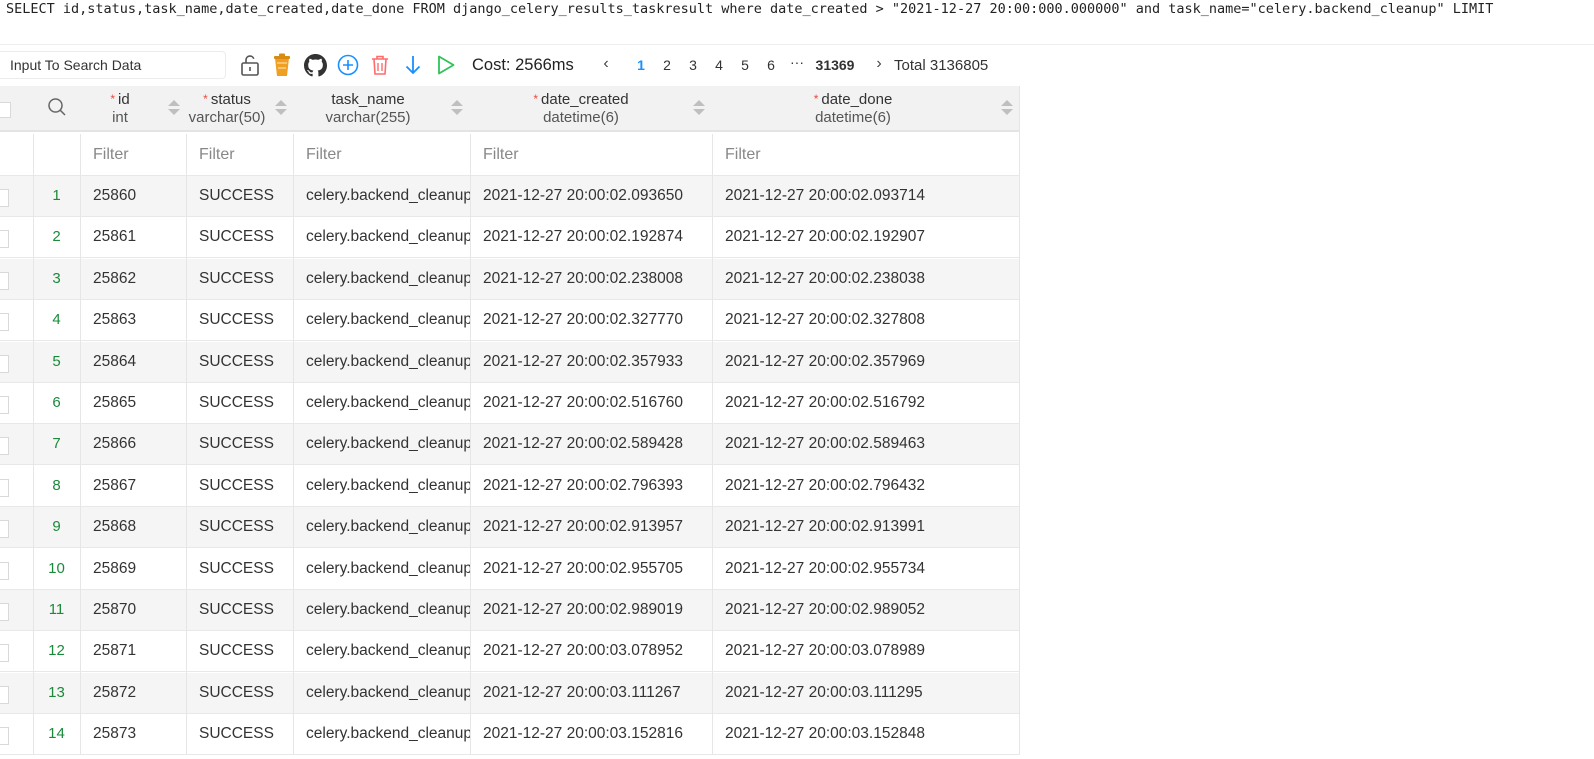  I want to click on play-icon, so click(446, 65).